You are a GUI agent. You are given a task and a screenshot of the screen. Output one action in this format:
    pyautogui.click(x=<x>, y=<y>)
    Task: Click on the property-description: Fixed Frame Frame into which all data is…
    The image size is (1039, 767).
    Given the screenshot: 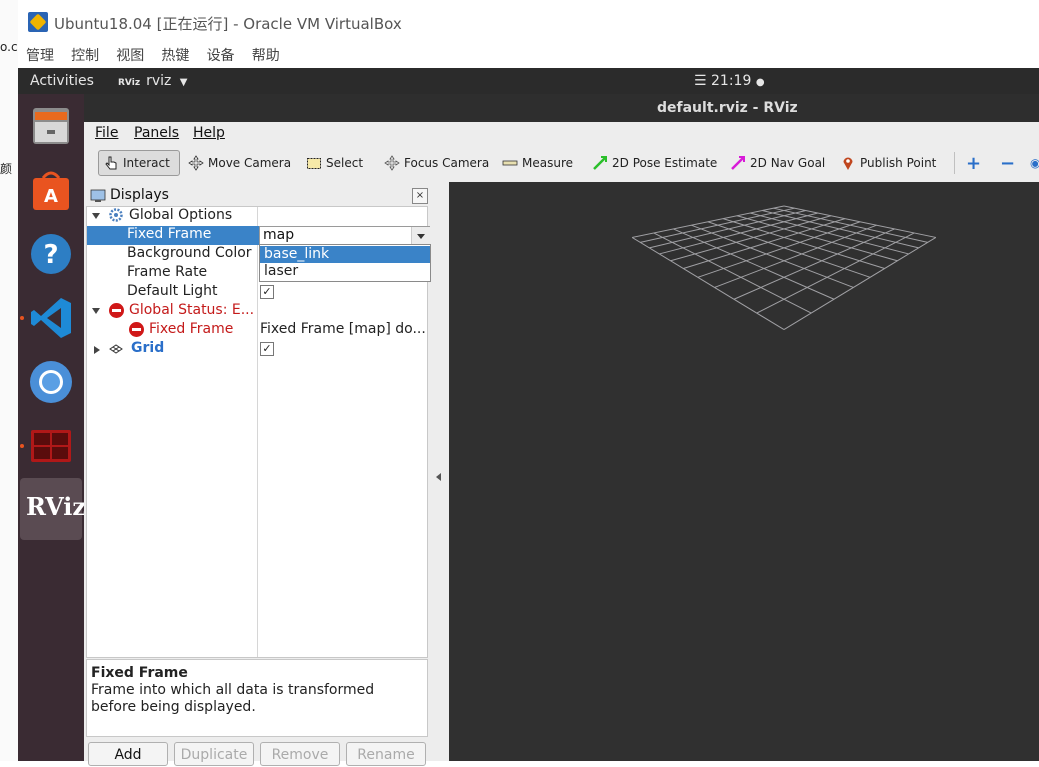 What is the action you would take?
    pyautogui.click(x=257, y=698)
    